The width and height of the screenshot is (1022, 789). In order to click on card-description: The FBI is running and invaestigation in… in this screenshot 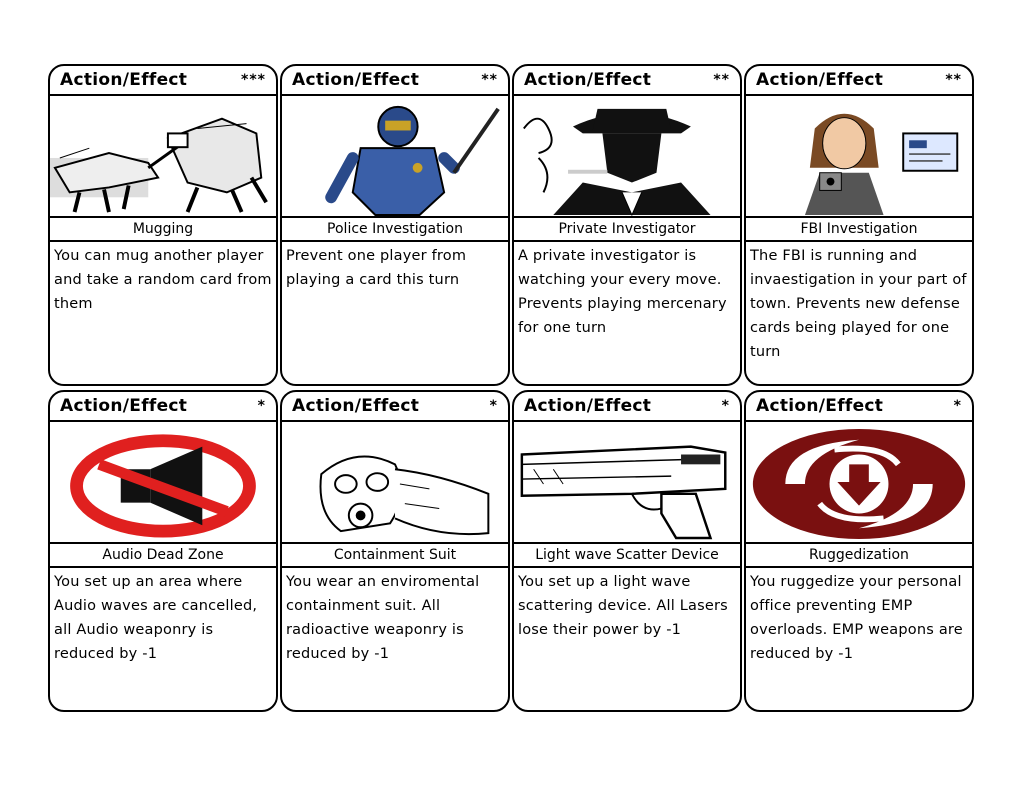, I will do `click(858, 304)`.